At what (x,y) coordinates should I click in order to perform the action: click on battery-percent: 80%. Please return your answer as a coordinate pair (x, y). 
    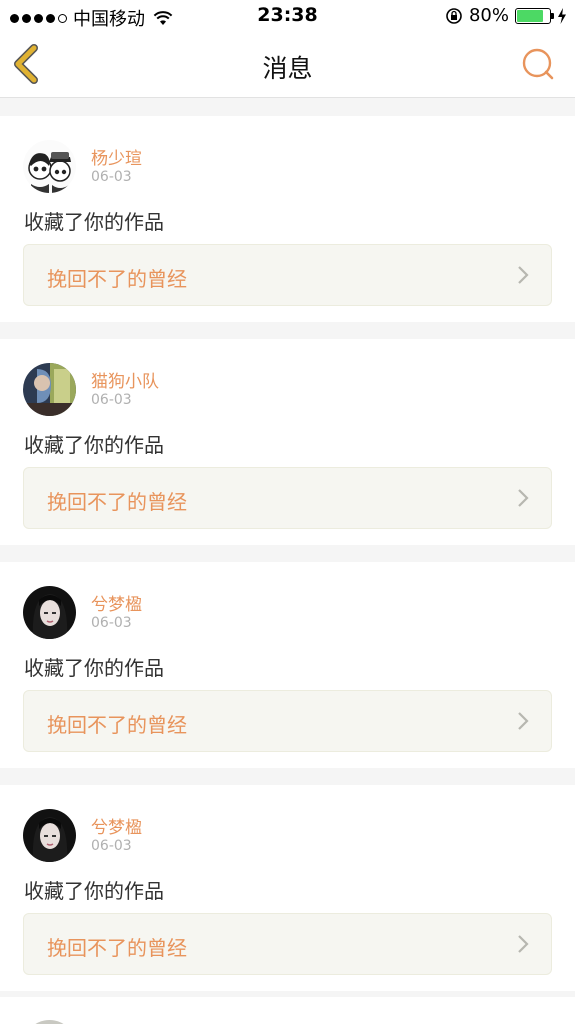
    Looking at the image, I should click on (488, 15).